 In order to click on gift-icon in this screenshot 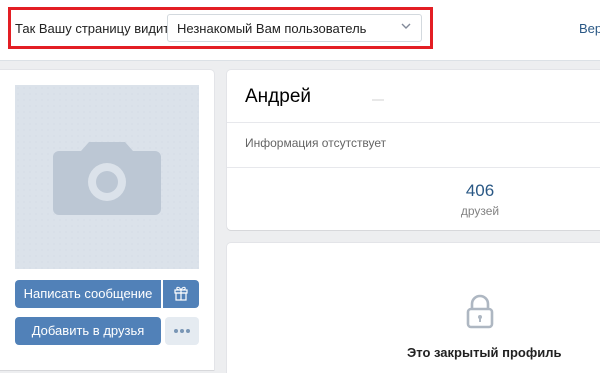, I will do `click(181, 293)`.